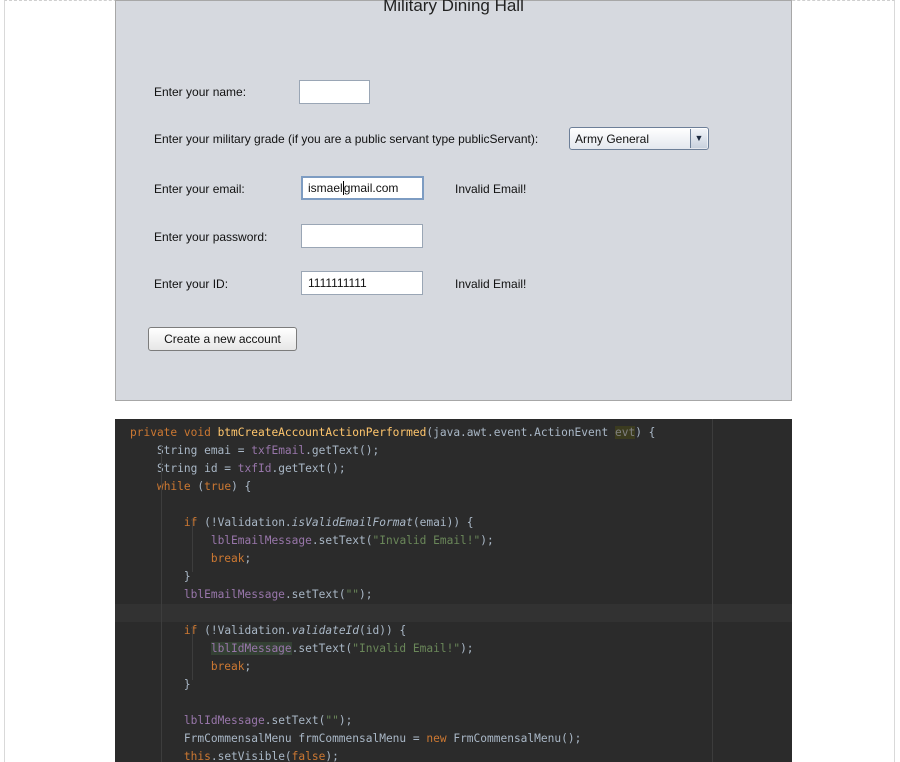  Describe the element at coordinates (453, 595) in the screenshot. I see `code-line: lblEmailMessage.setText("");` at that location.